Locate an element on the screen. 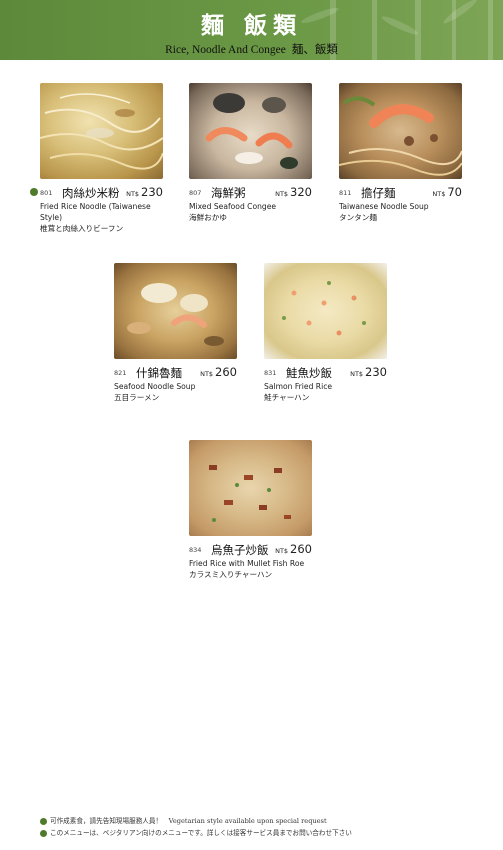 The height and width of the screenshot is (850, 503). noodle-soup-texture is located at coordinates (400, 136).